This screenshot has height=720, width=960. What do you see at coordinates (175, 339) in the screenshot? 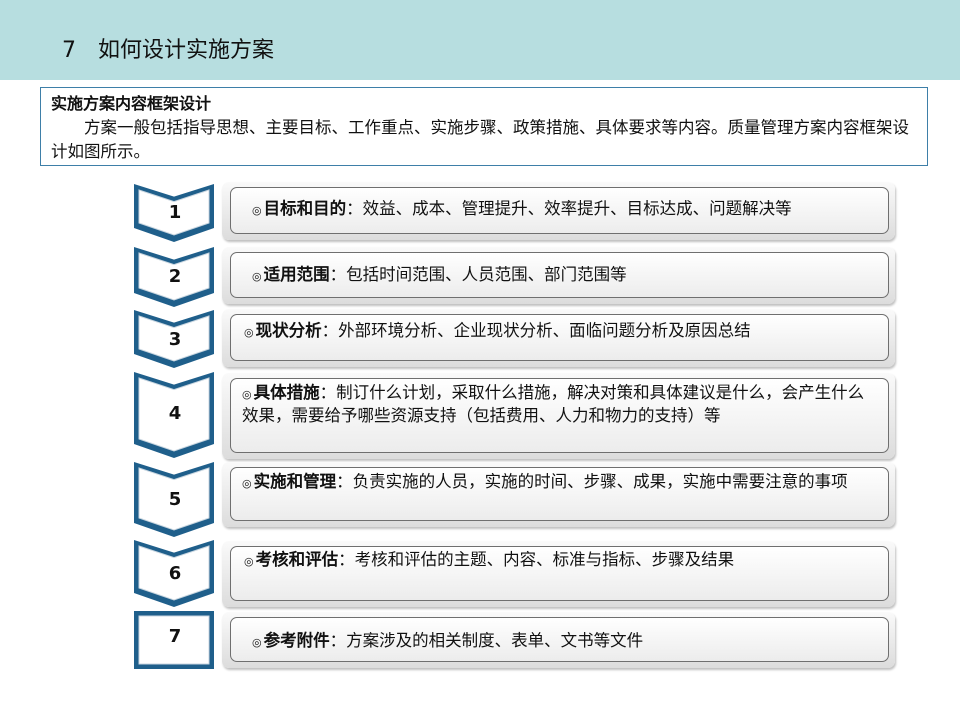
I see `step-number: 3` at bounding box center [175, 339].